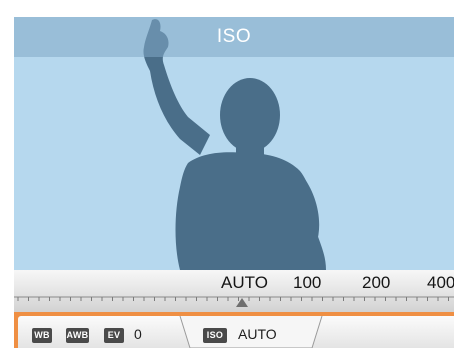 This screenshot has width=454, height=348. I want to click on mode-title: ISO, so click(234, 36).